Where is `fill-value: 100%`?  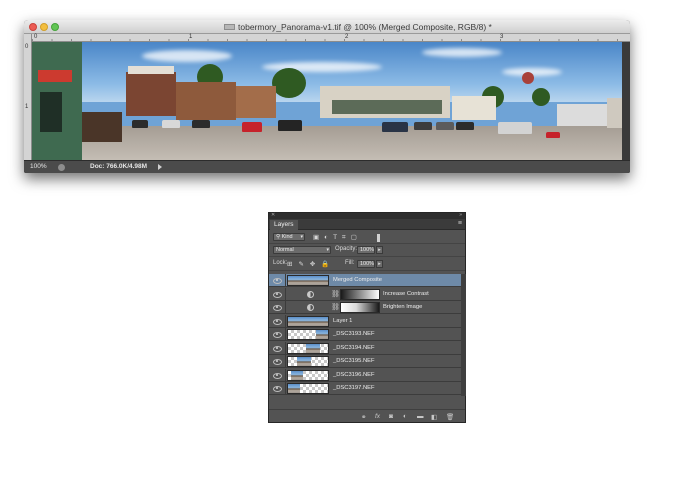 fill-value: 100% is located at coordinates (367, 264).